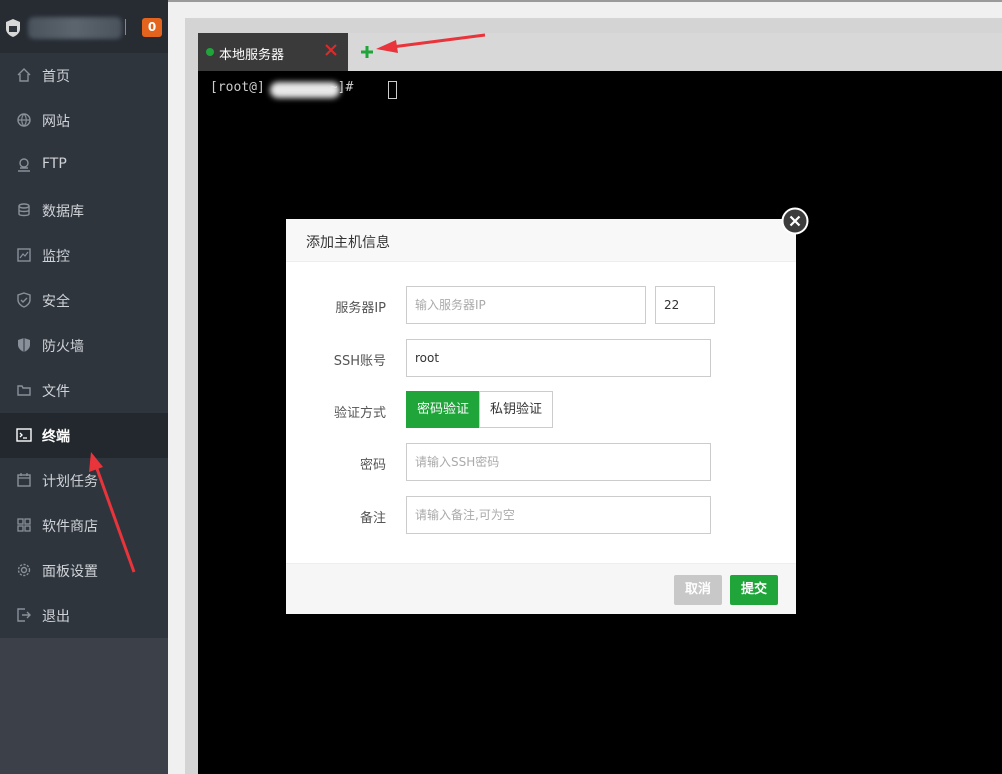 This screenshot has height=774, width=1002. I want to click on monitor-icon, so click(24, 255).